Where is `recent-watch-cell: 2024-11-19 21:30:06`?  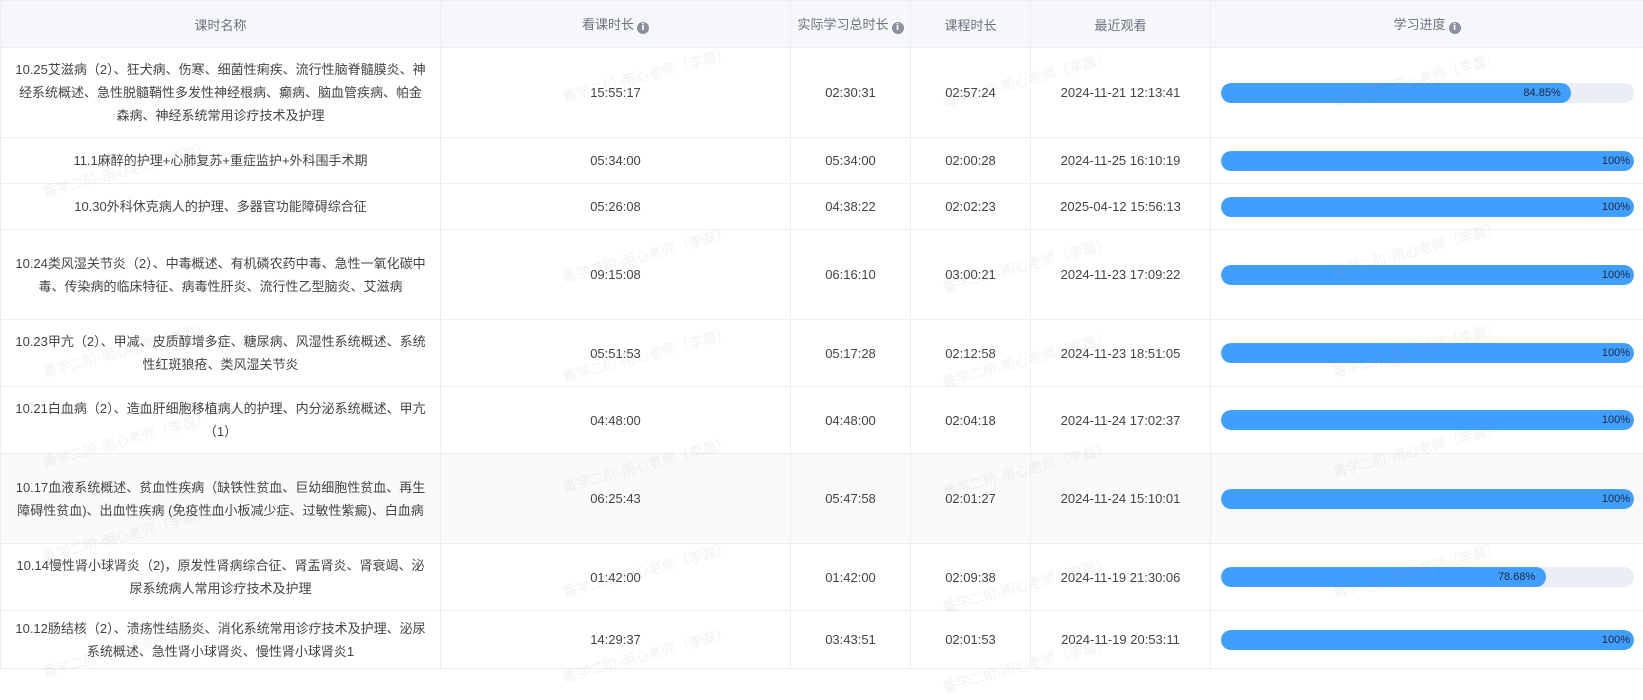
recent-watch-cell: 2024-11-19 21:30:06 is located at coordinates (1120, 577).